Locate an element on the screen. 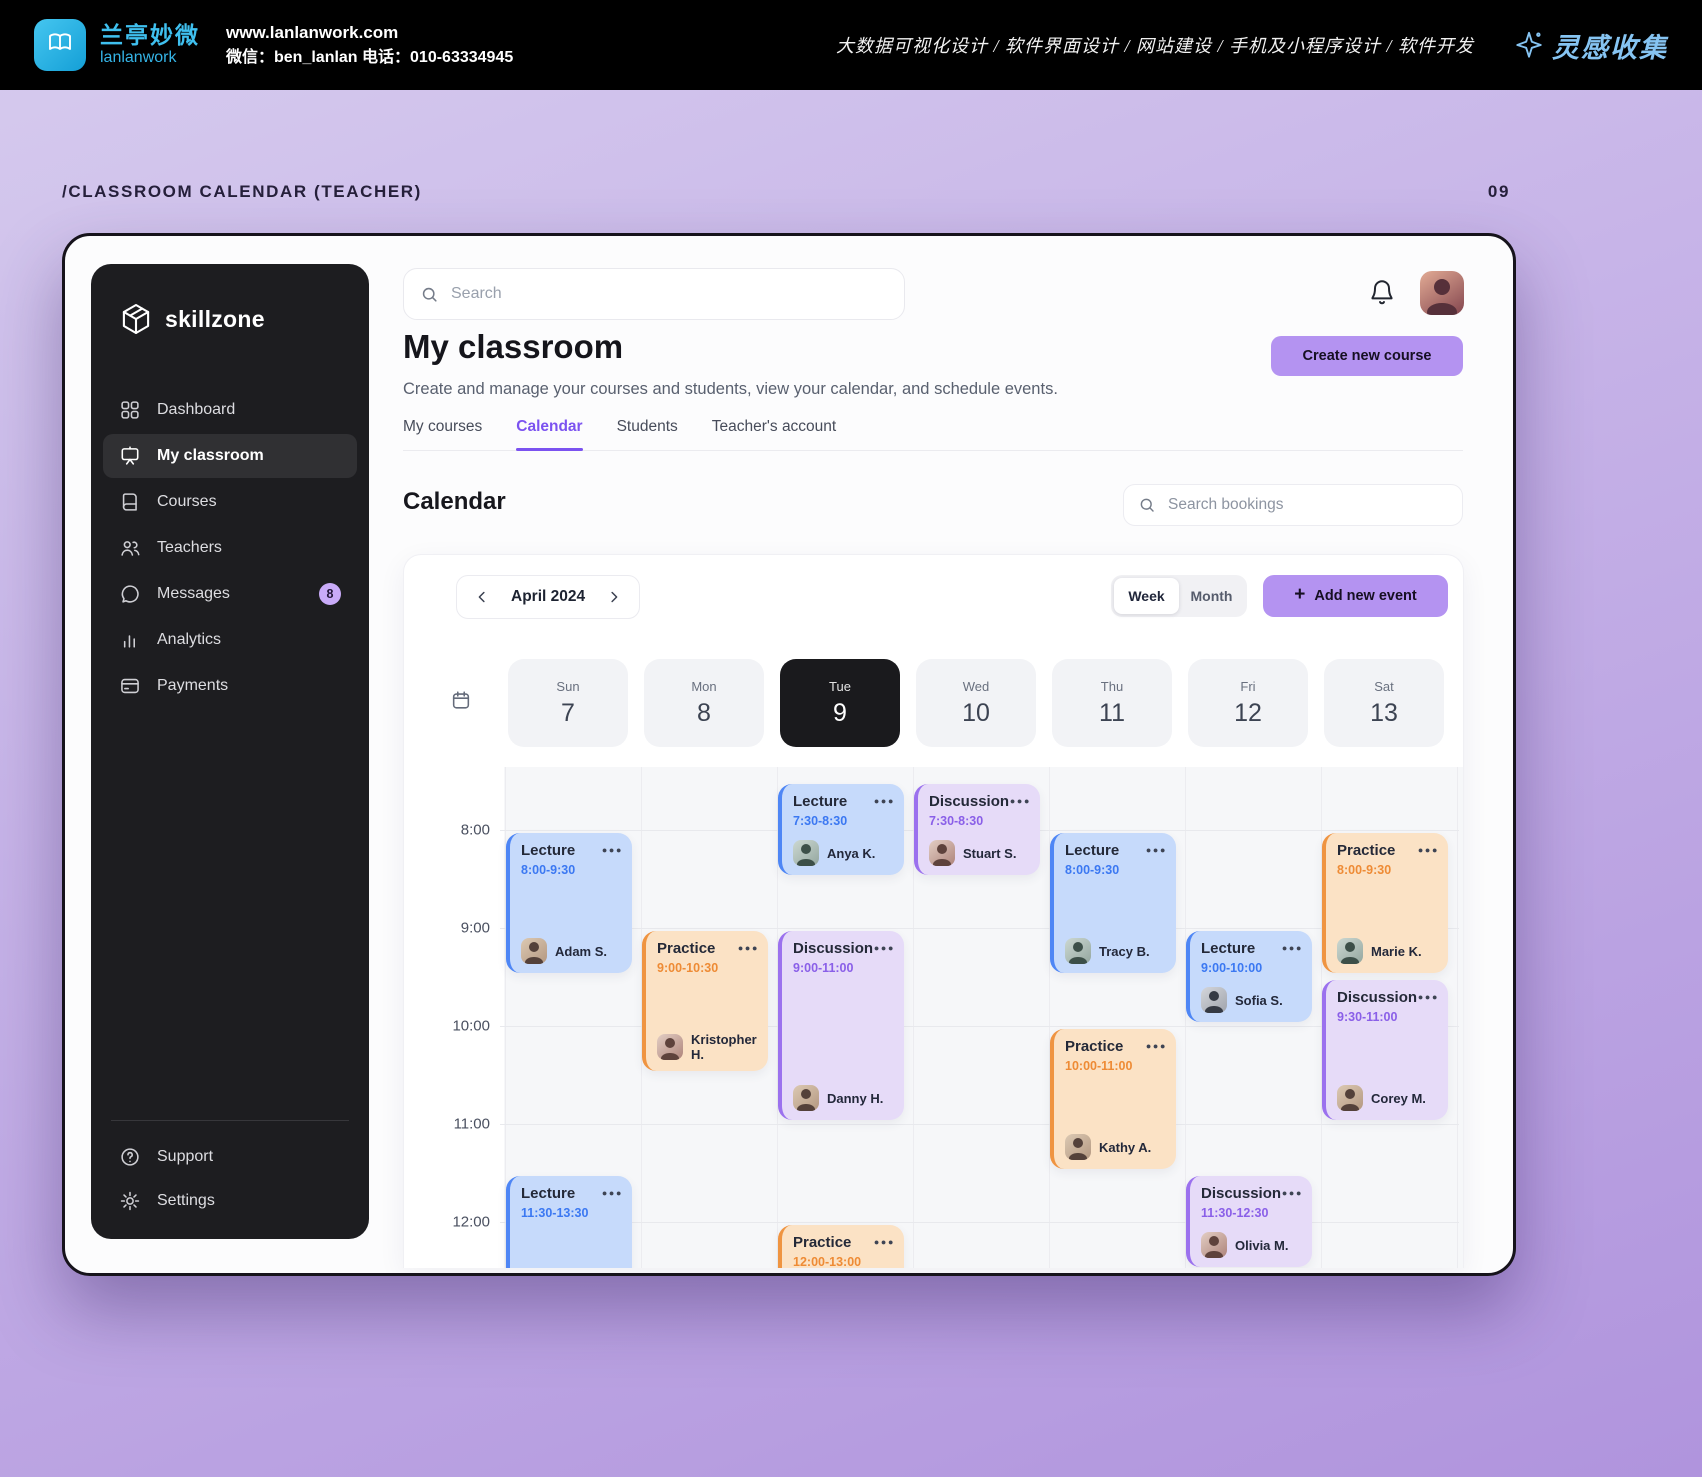  day-number: 12 is located at coordinates (1248, 712).